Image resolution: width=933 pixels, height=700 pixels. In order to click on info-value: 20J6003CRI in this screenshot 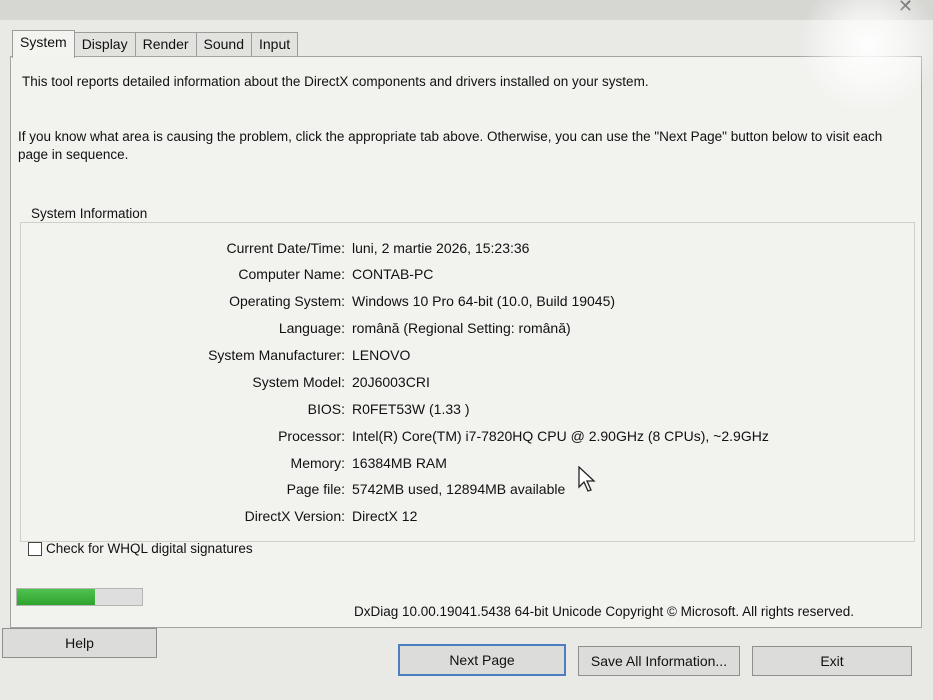, I will do `click(391, 382)`.